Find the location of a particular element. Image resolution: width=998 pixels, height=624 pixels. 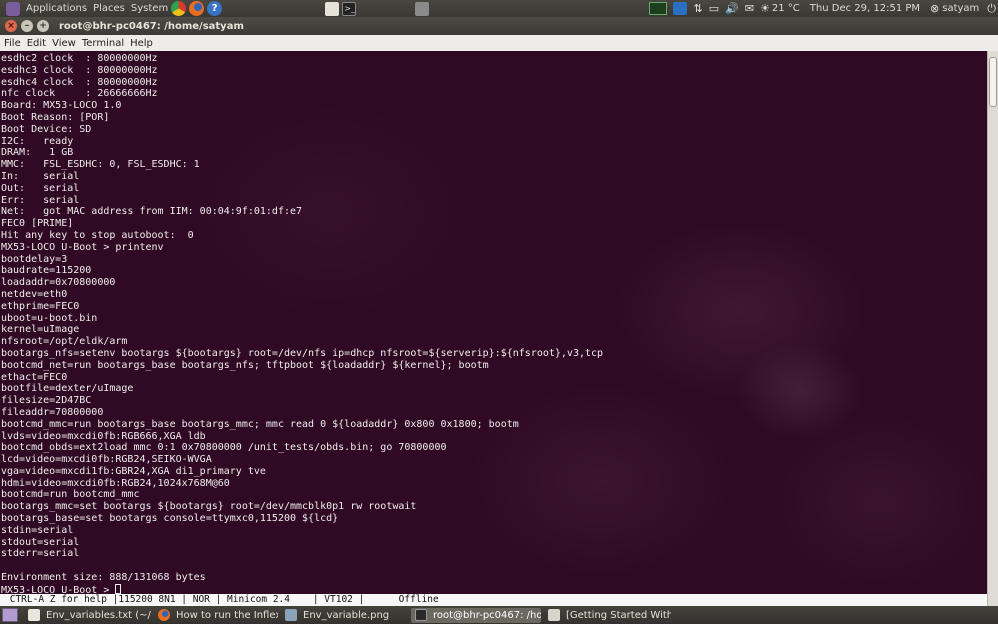

temperature: 21 °C is located at coordinates (786, 8).